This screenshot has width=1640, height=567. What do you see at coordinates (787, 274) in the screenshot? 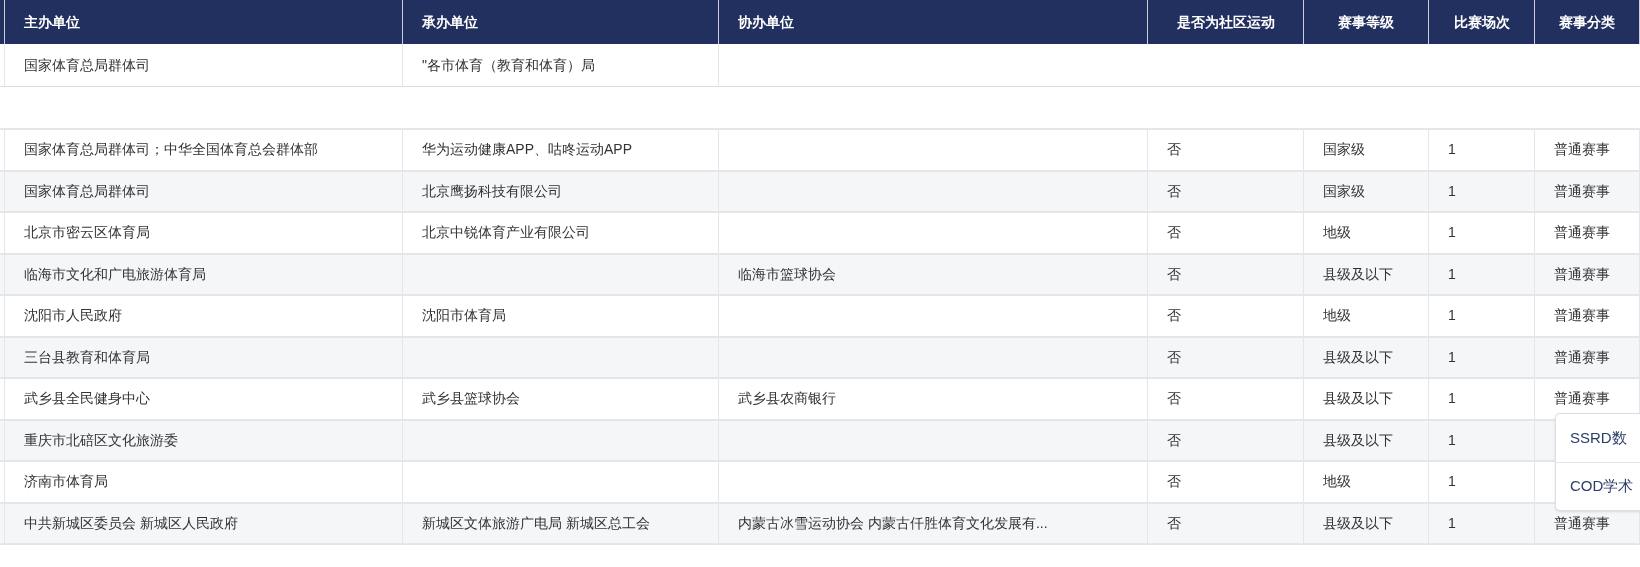
I see `table-cell-text: 临海市篮球协会` at bounding box center [787, 274].